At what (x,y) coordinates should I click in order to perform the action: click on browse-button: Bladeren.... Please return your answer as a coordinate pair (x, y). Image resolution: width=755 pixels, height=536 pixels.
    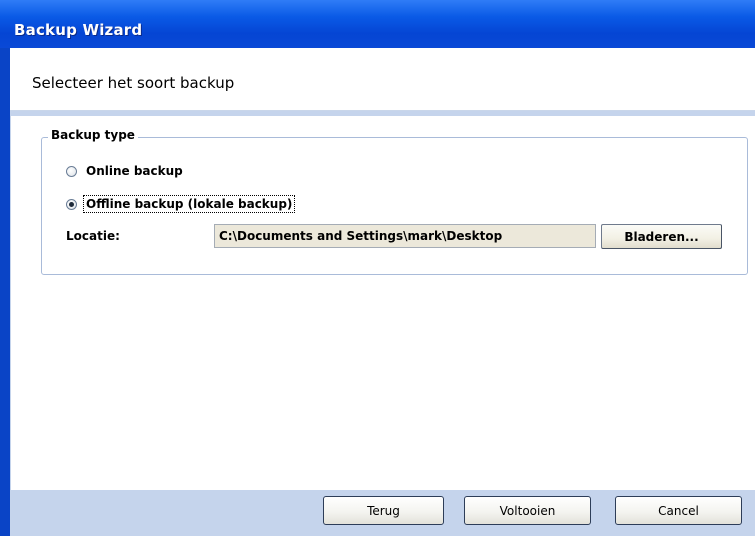
    Looking at the image, I should click on (661, 236).